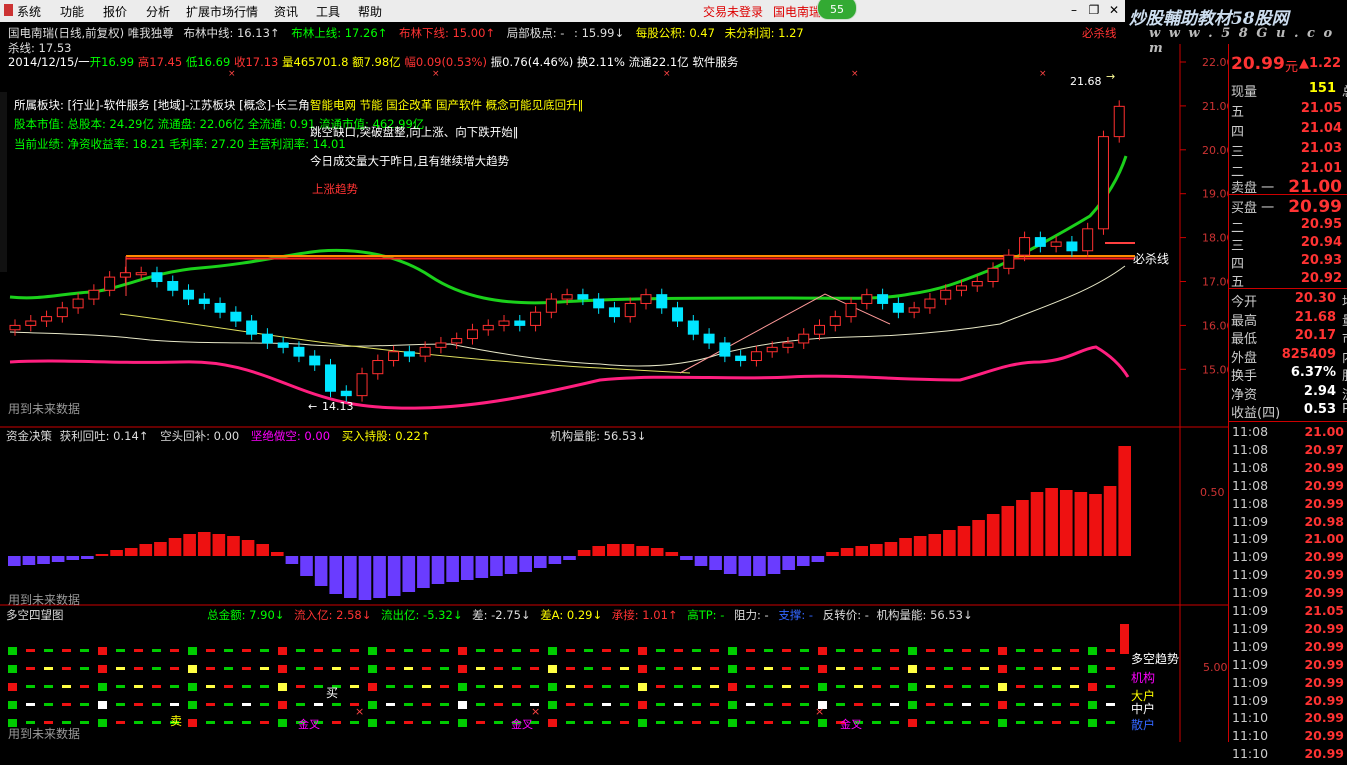 The width and height of the screenshot is (1347, 765). What do you see at coordinates (286, 11) in the screenshot?
I see `menu-news: 资讯` at bounding box center [286, 11].